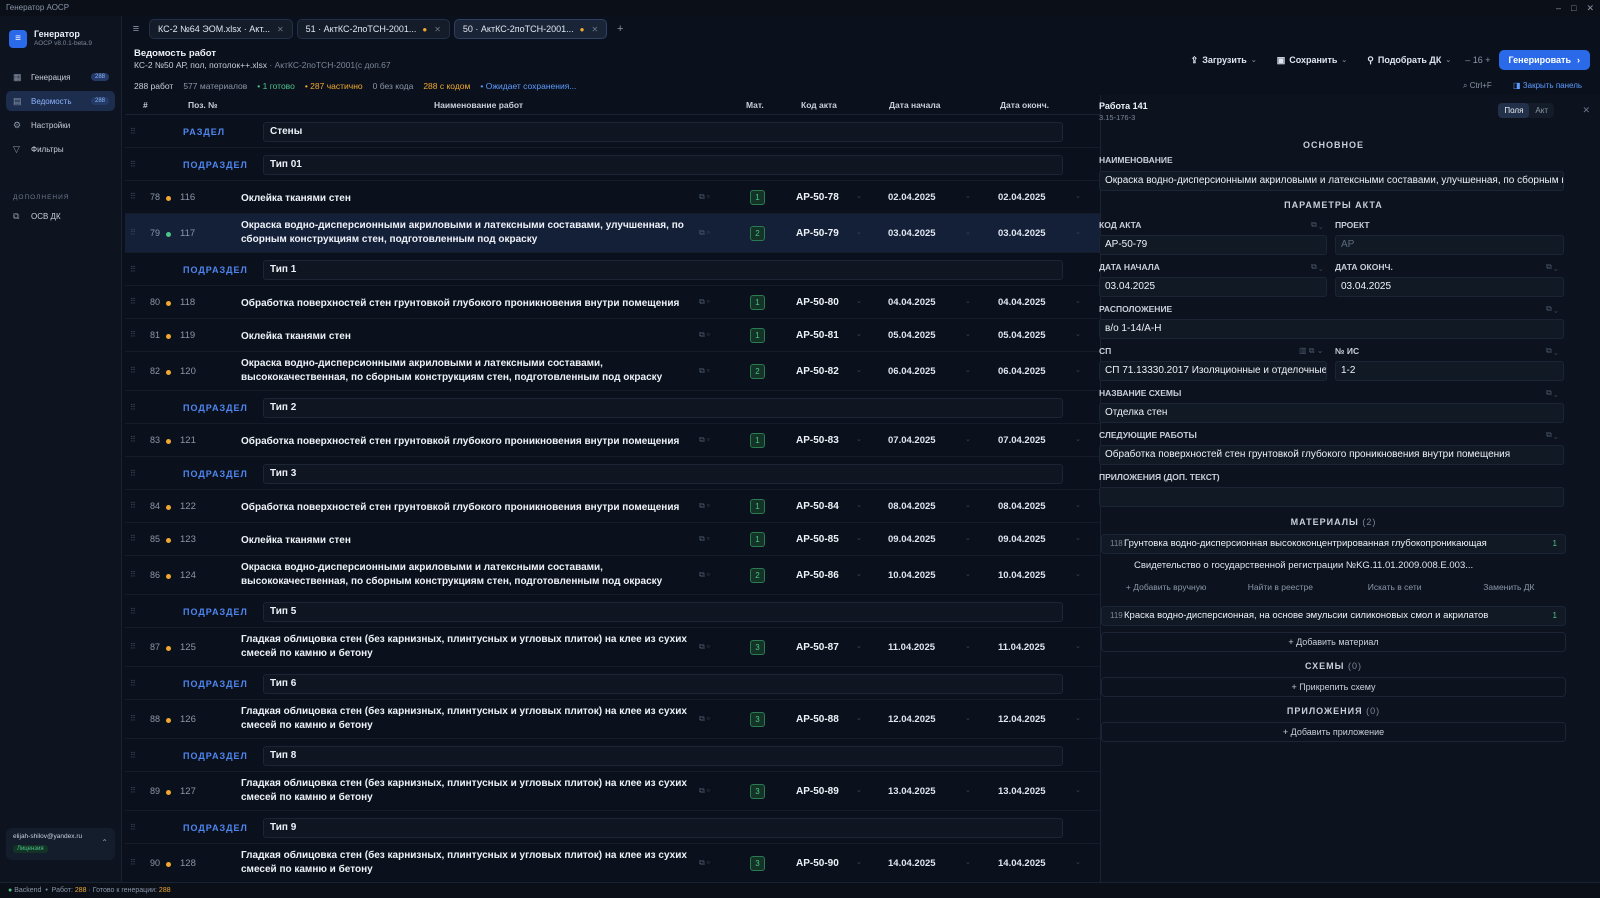 This screenshot has width=1600, height=898. I want to click on start-date: 05.04.2025, so click(912, 335).